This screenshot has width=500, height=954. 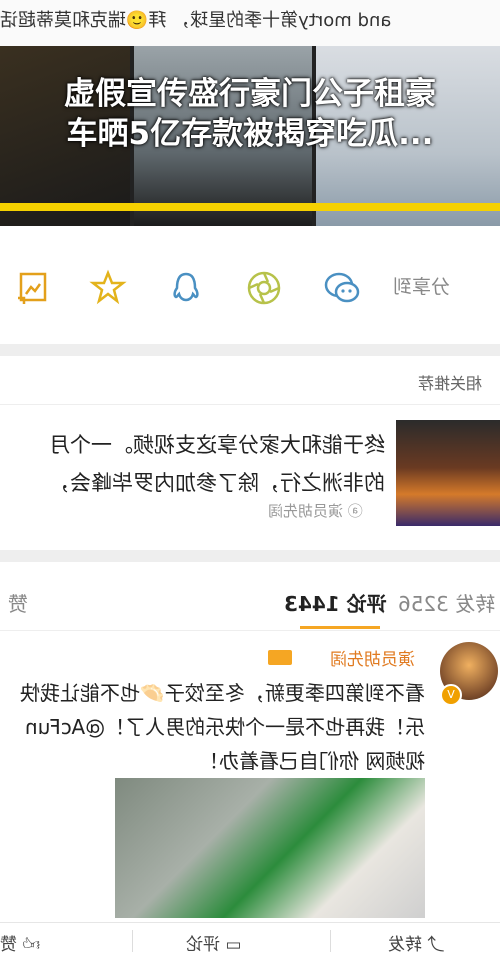 I want to click on moments-icon, so click(x=264, y=288).